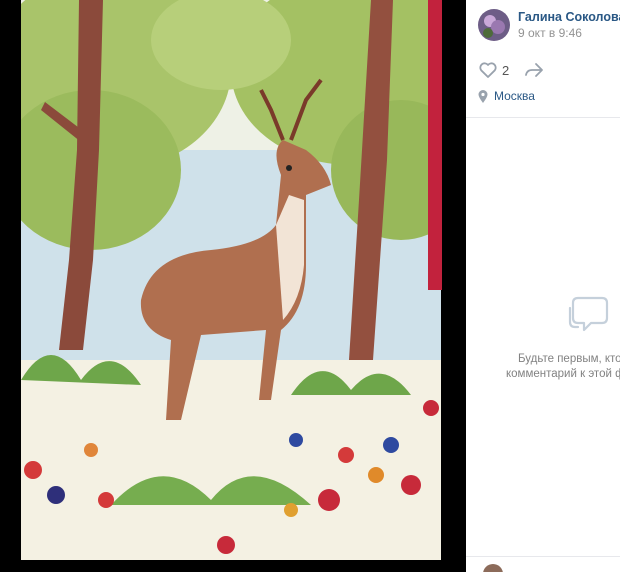 Image resolution: width=620 pixels, height=572 pixels. What do you see at coordinates (506, 70) in the screenshot?
I see `like-count: 2` at bounding box center [506, 70].